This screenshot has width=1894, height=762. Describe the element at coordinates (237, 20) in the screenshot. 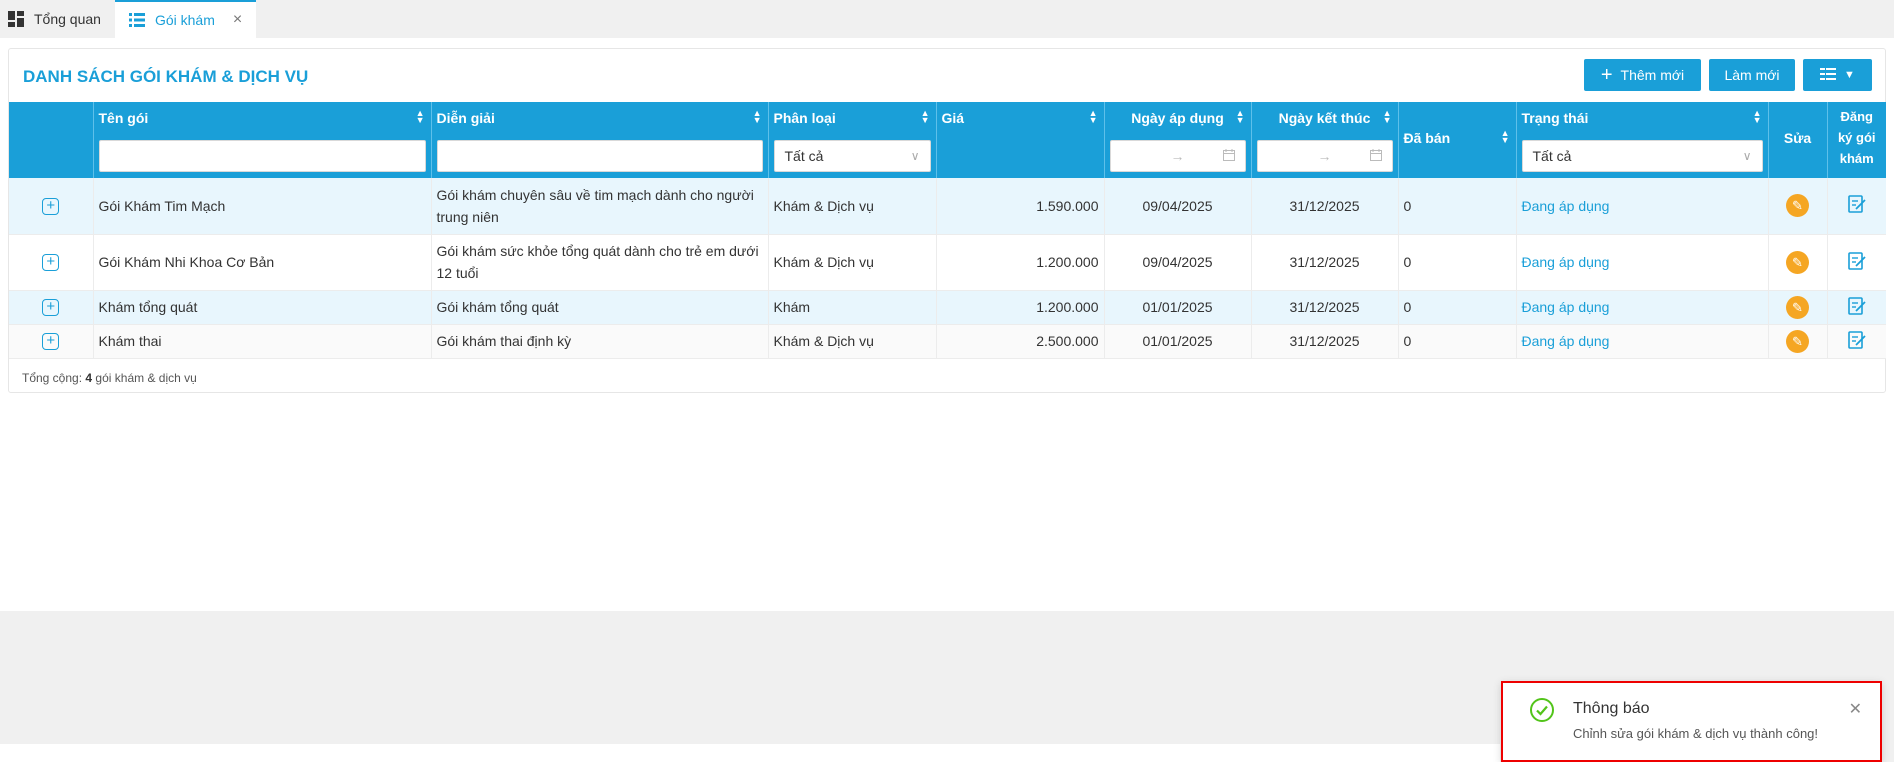

I see `close-icon: ×` at that location.